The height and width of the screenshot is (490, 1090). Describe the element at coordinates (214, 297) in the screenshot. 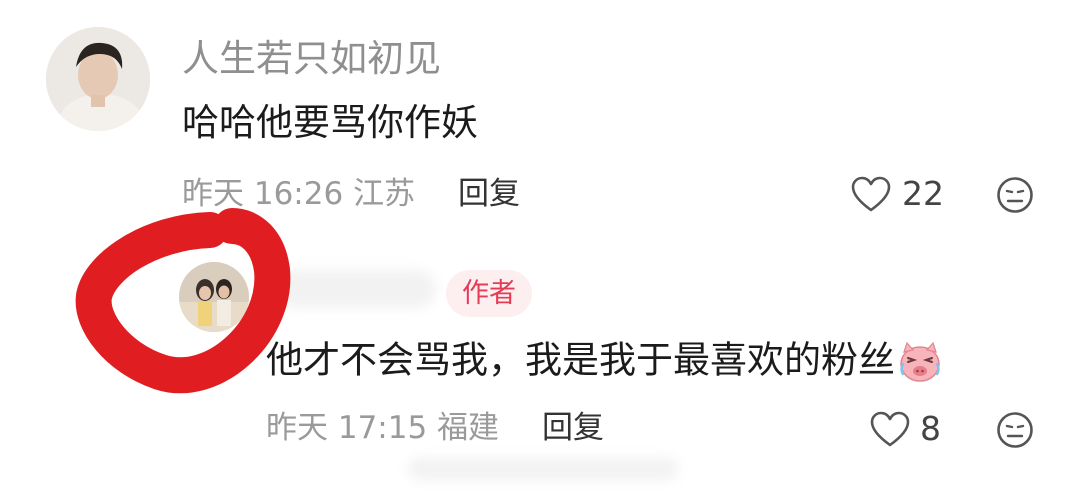

I see `author-avatar` at that location.